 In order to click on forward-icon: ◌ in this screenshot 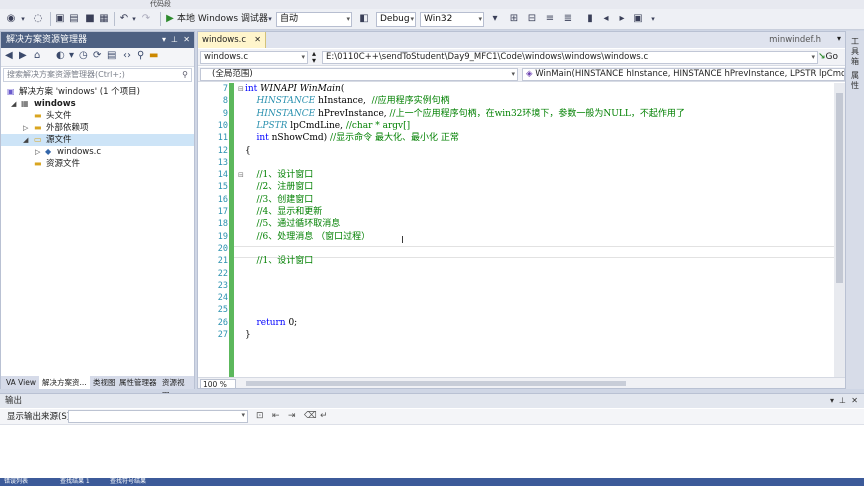, I will do `click(38, 19)`.